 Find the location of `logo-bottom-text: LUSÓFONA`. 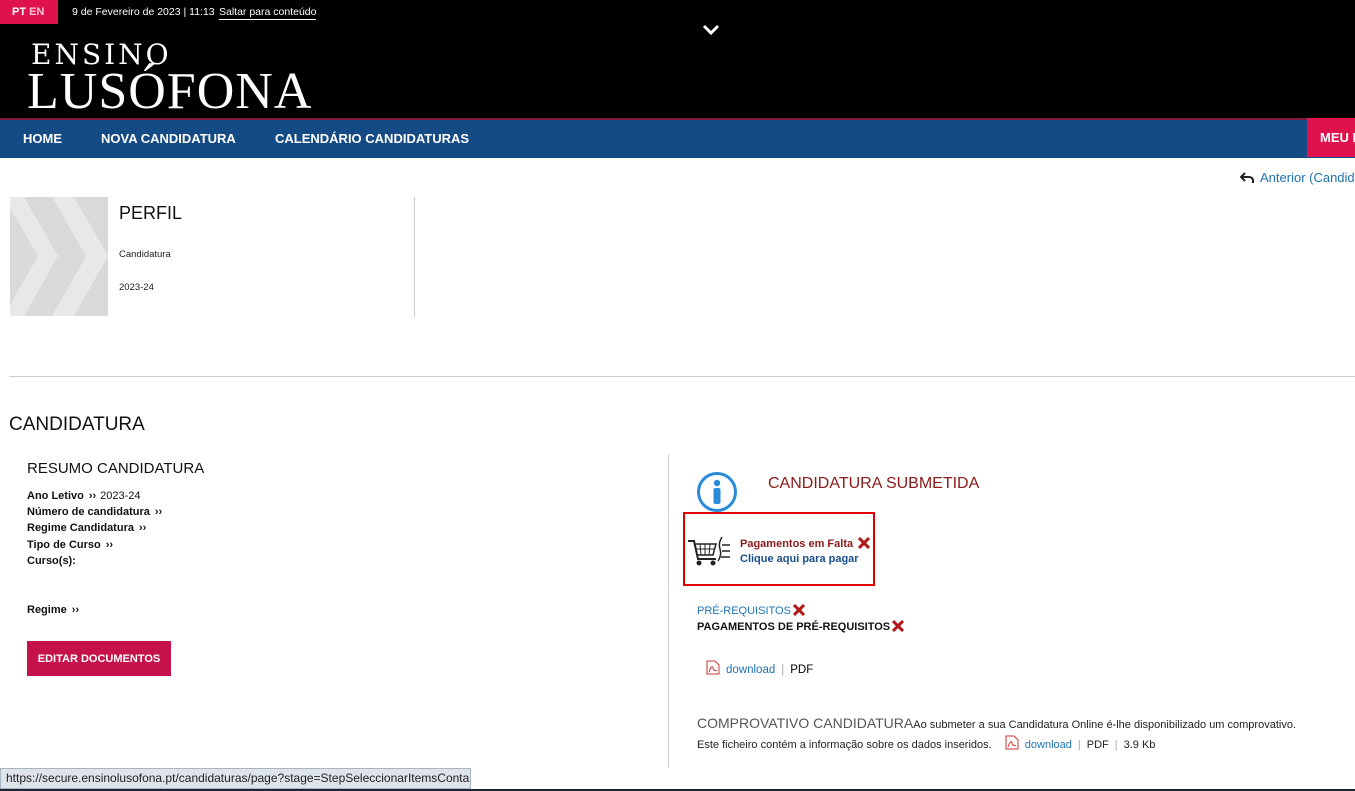

logo-bottom-text: LUSÓFONA is located at coordinates (169, 92).